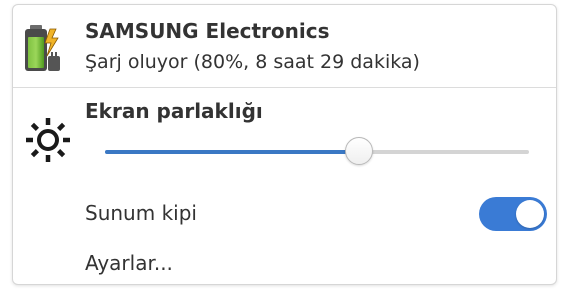 The image size is (569, 291). What do you see at coordinates (530, 214) in the screenshot?
I see `toggle-knob` at bounding box center [530, 214].